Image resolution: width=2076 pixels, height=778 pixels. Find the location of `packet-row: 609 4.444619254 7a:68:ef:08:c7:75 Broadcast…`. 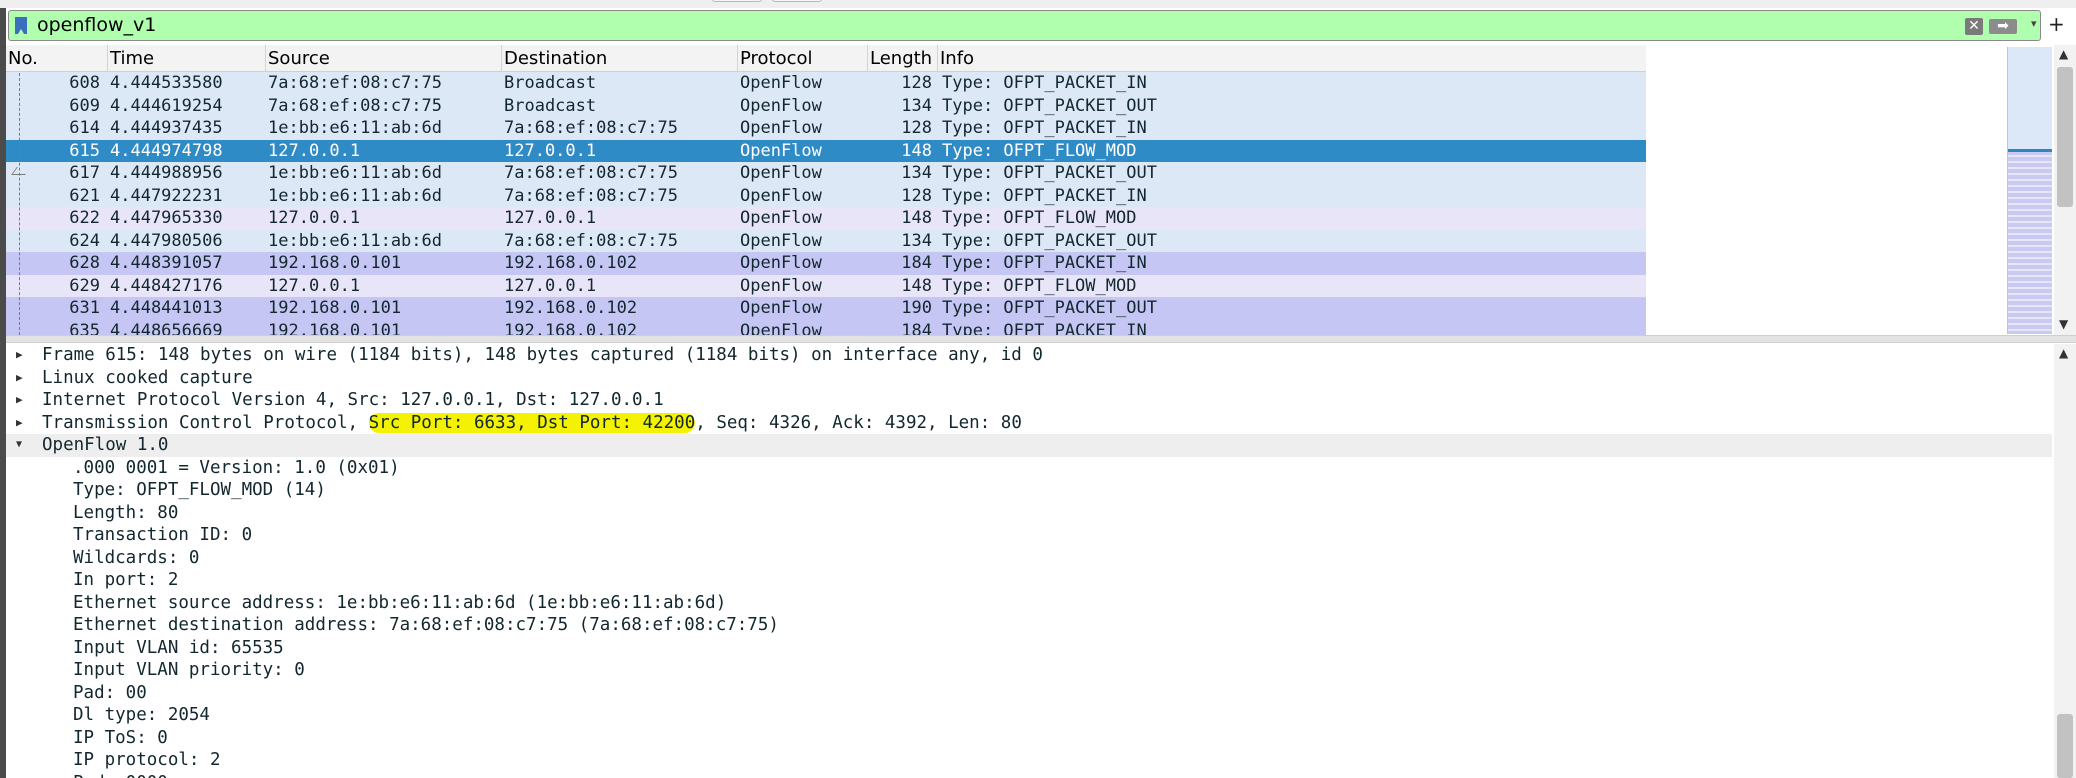

packet-row: 609 4.444619254 7a:68:ef:08:c7:75 Broadcast… is located at coordinates (826, 105).